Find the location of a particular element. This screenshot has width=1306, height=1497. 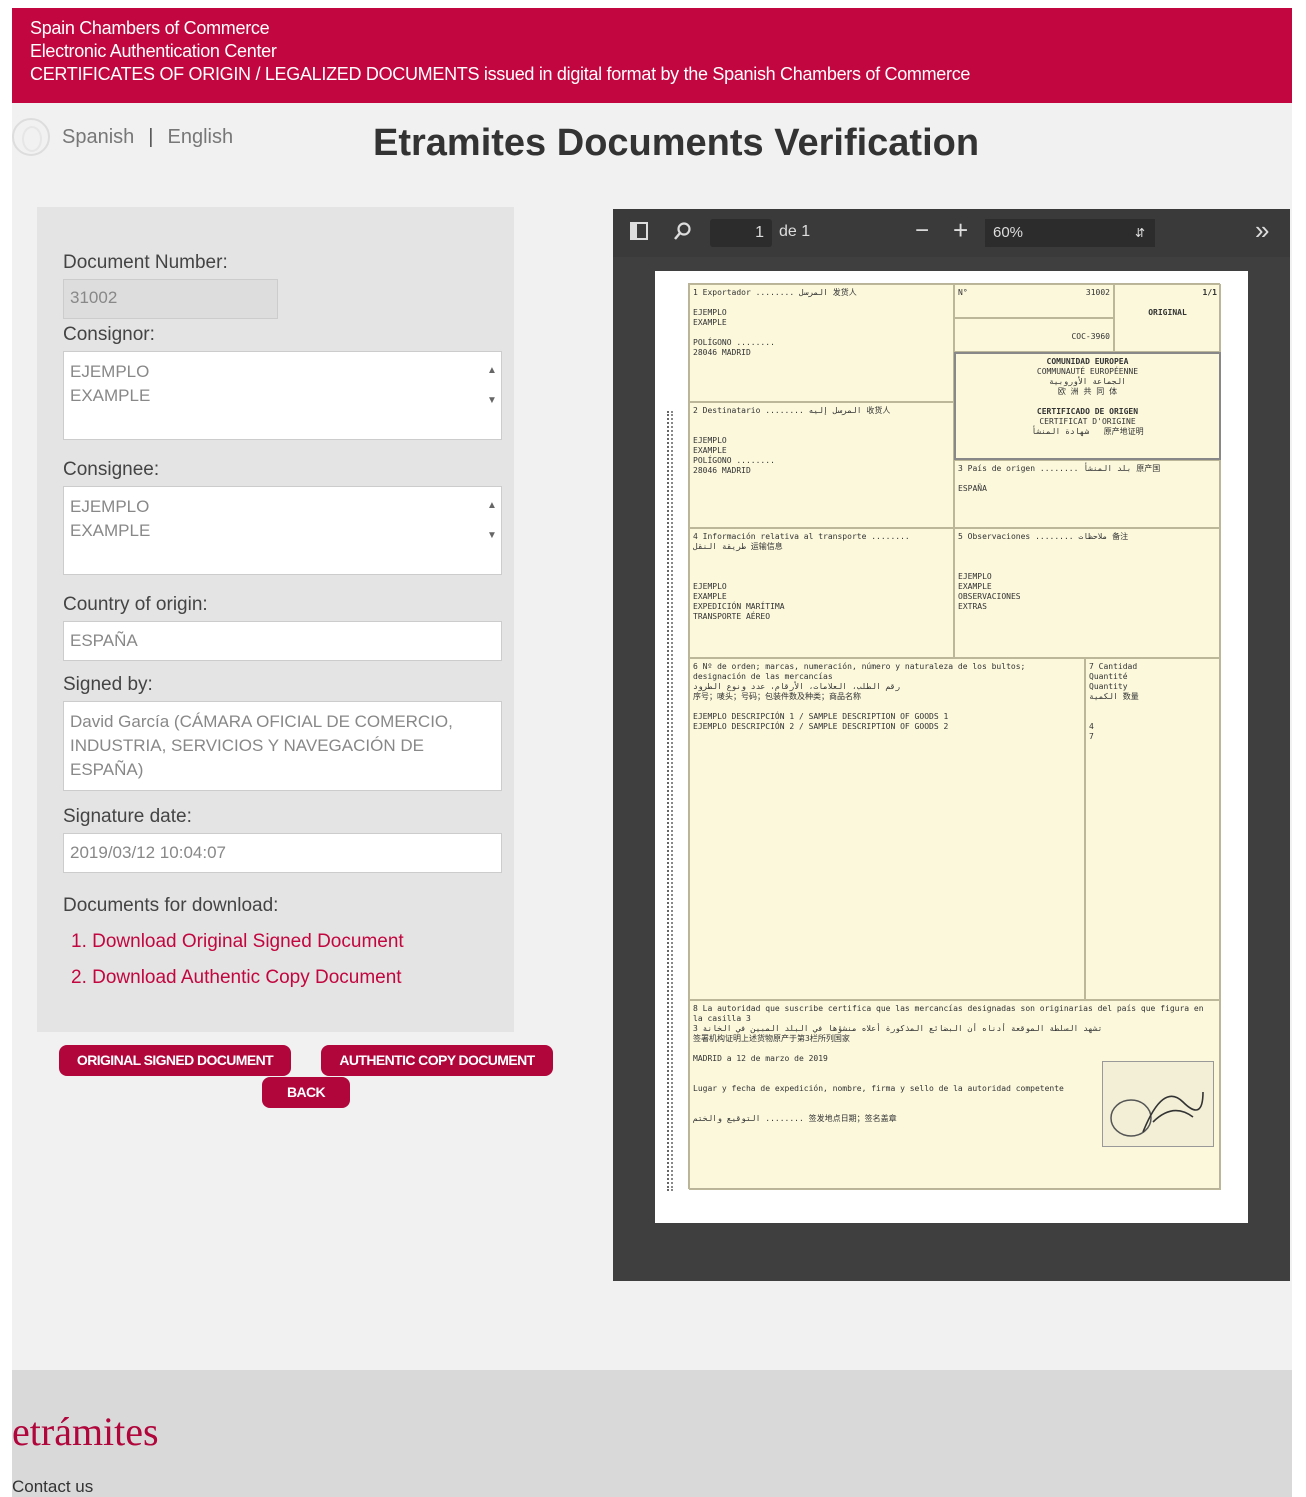

cert-number-cell: N° 31002 is located at coordinates (1034, 301).